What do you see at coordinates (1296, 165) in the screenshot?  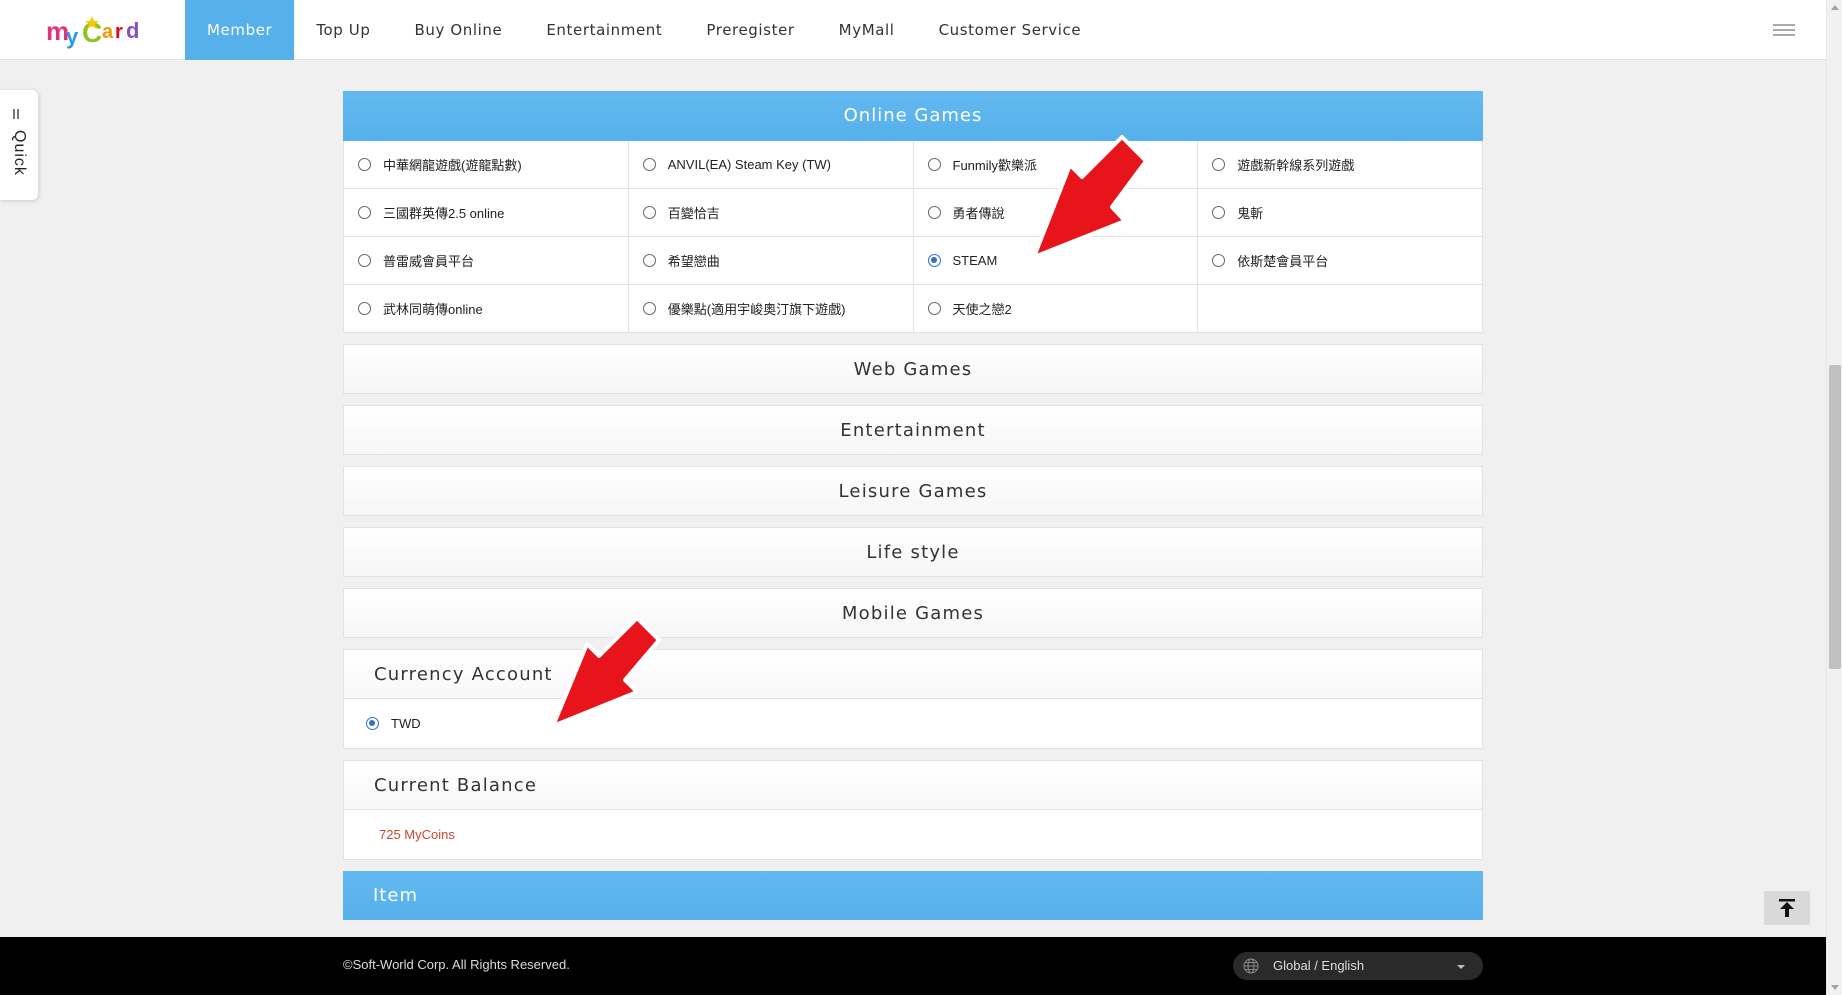 I see `game-option-label: 遊戲新幹線系列遊戲` at bounding box center [1296, 165].